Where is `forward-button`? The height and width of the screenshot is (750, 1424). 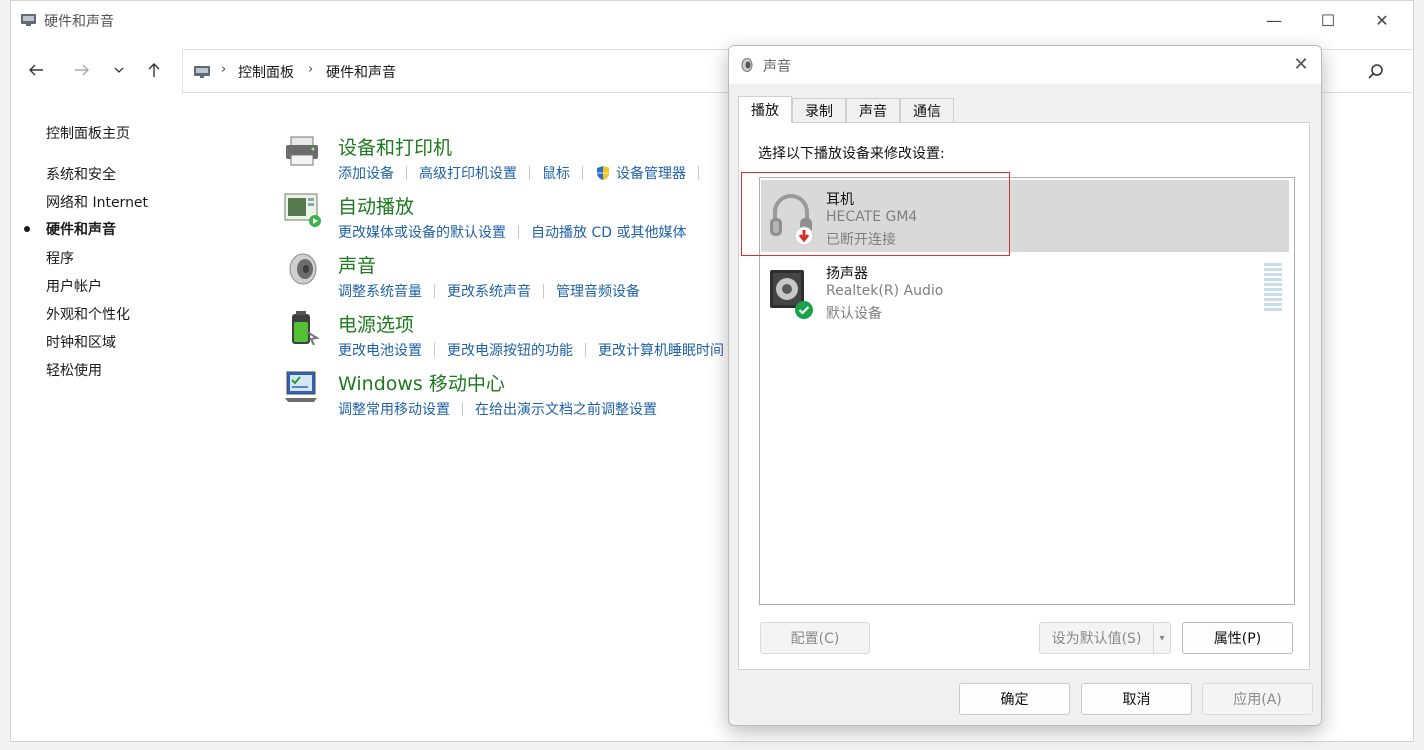 forward-button is located at coordinates (82, 70).